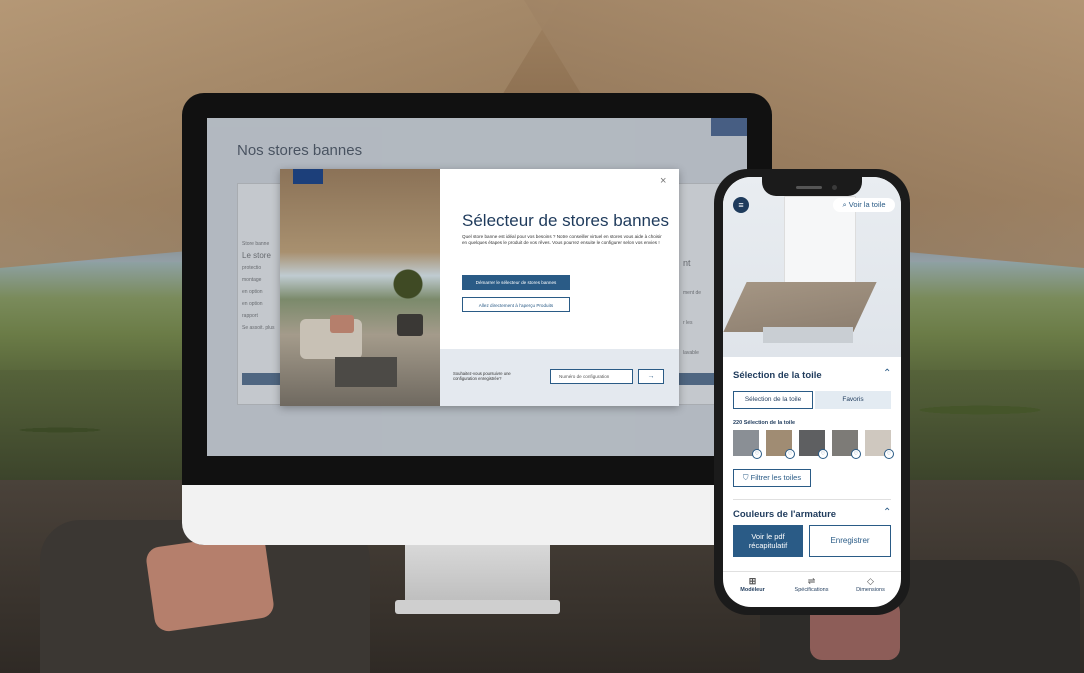 The image size is (1084, 673). Describe the element at coordinates (591, 376) in the screenshot. I see `config-number-input: Numéro de configuration` at that location.